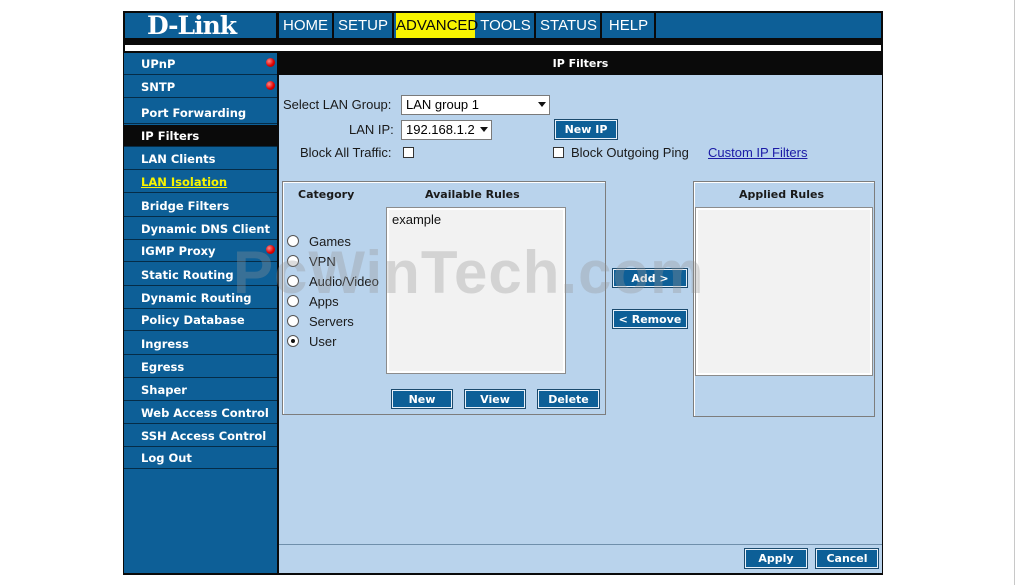 The width and height of the screenshot is (1022, 585). I want to click on radio-audio-video, so click(293, 281).